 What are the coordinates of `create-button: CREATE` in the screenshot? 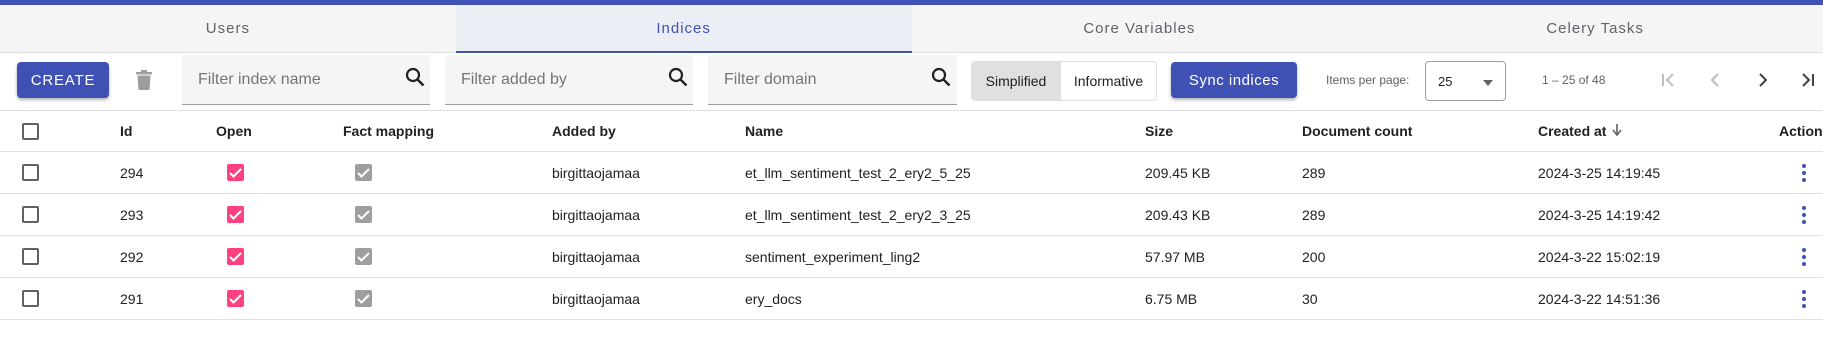 It's located at (63, 80).